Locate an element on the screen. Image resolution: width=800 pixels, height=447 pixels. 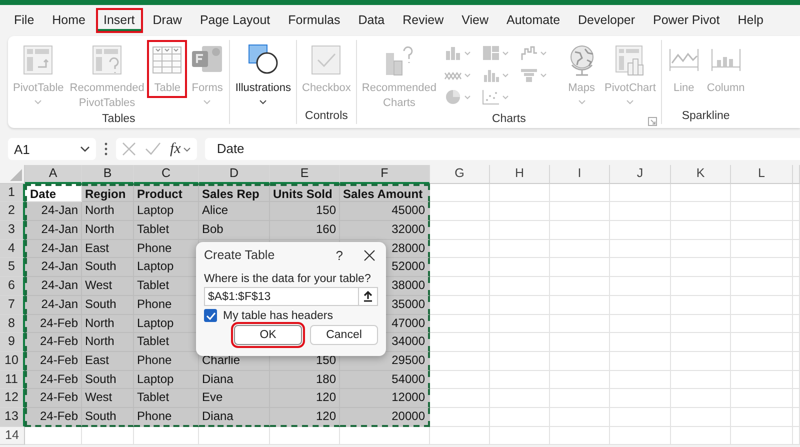
ribbon-tab: View is located at coordinates (475, 20).